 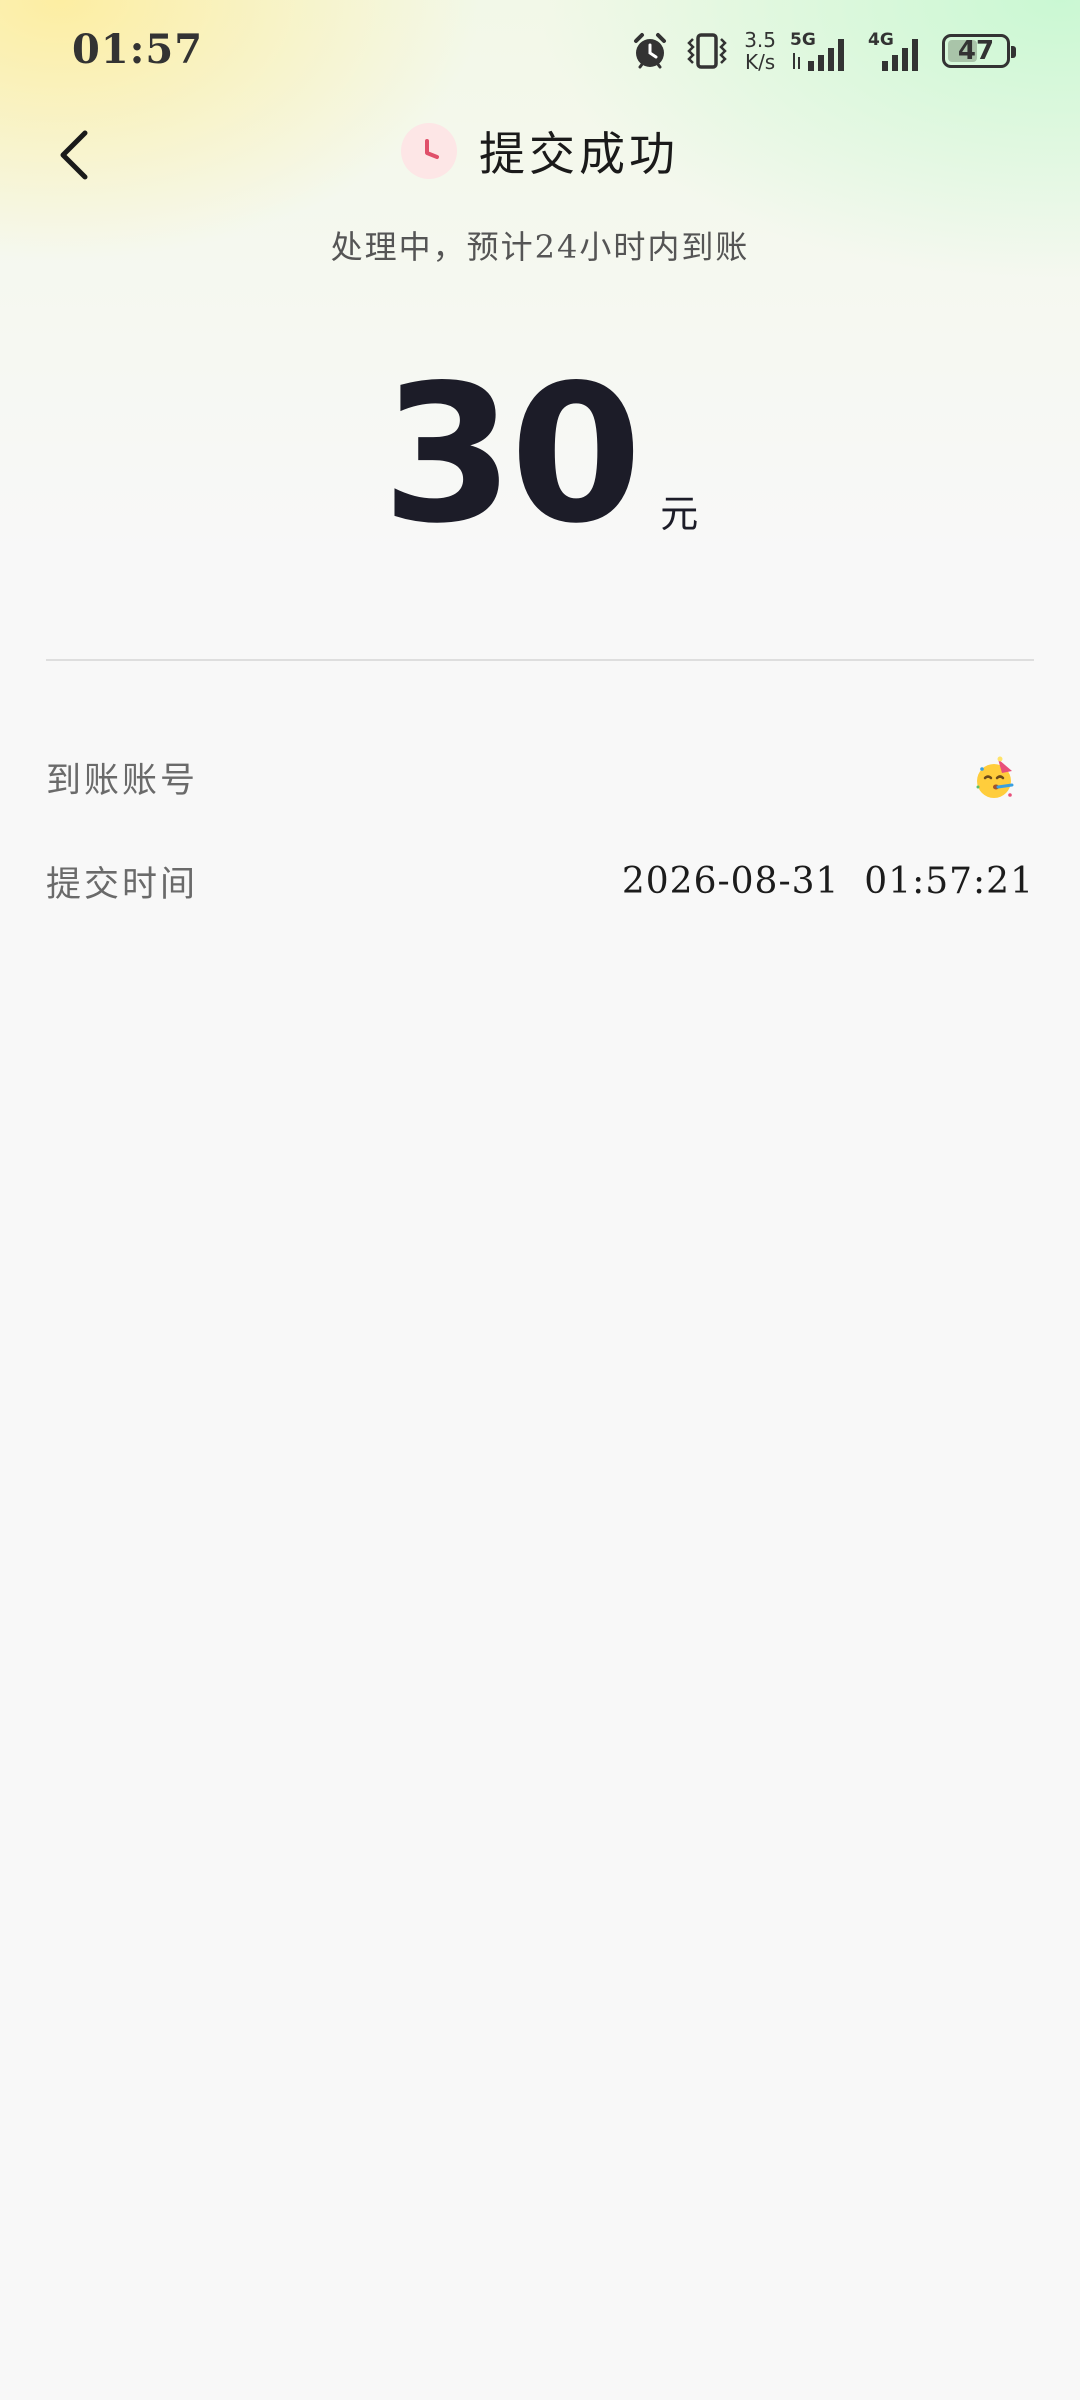 I want to click on battery-icon: 47, so click(x=979, y=51).